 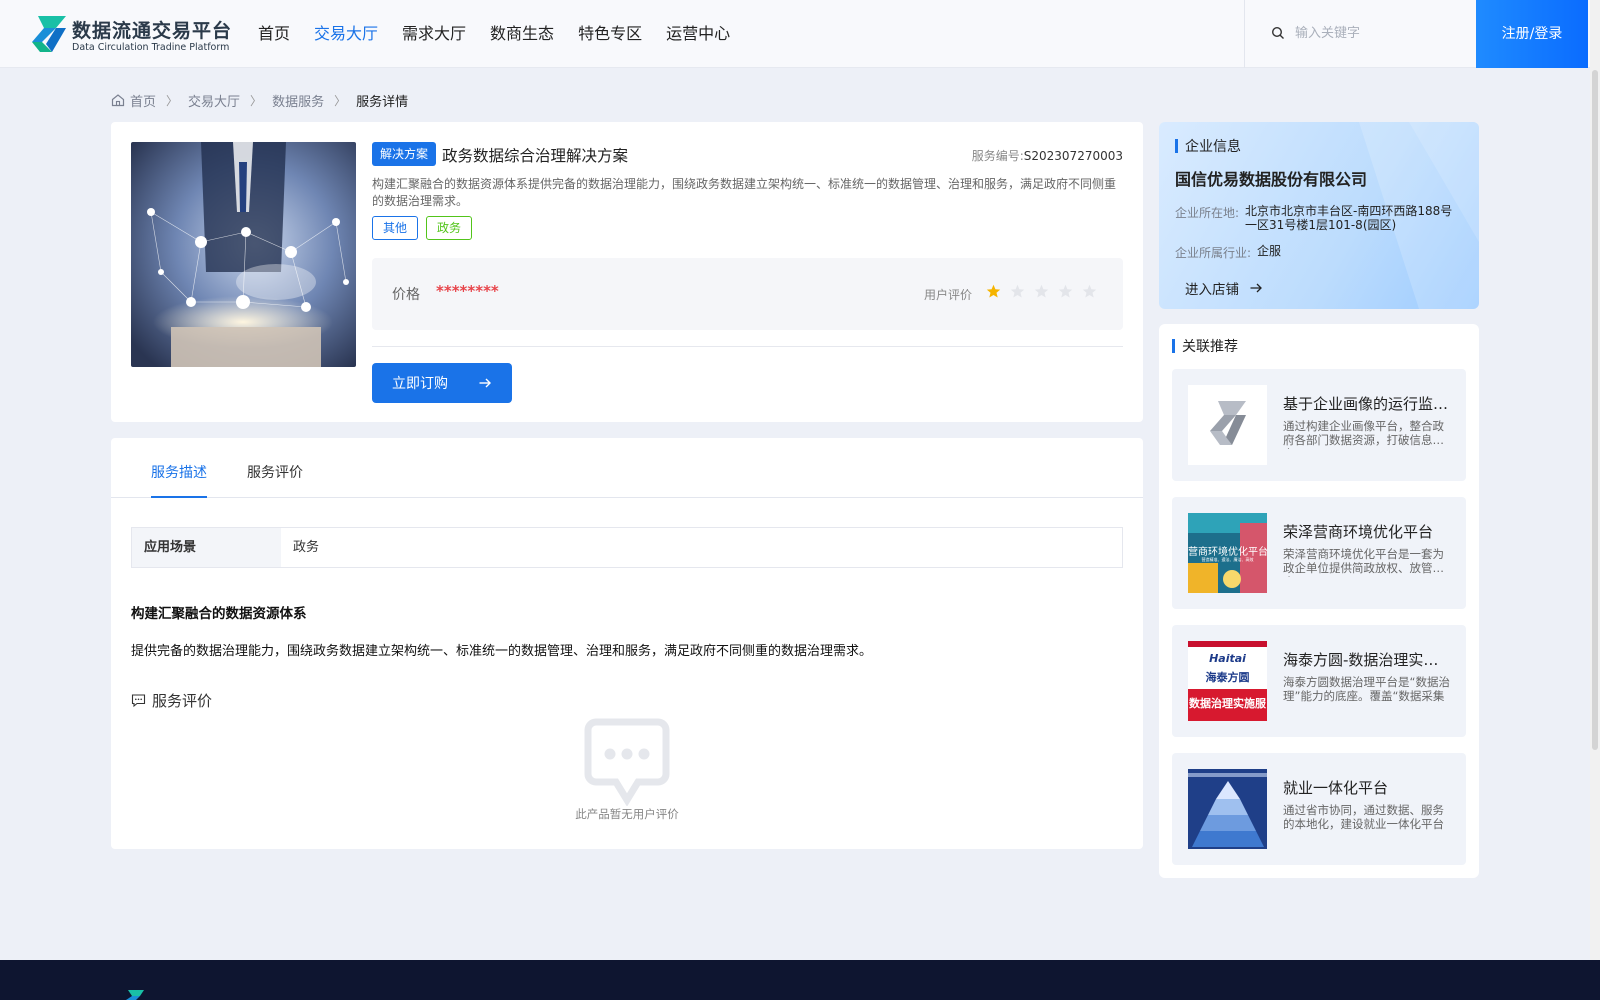 I want to click on tag-government: 政务, so click(x=449, y=228).